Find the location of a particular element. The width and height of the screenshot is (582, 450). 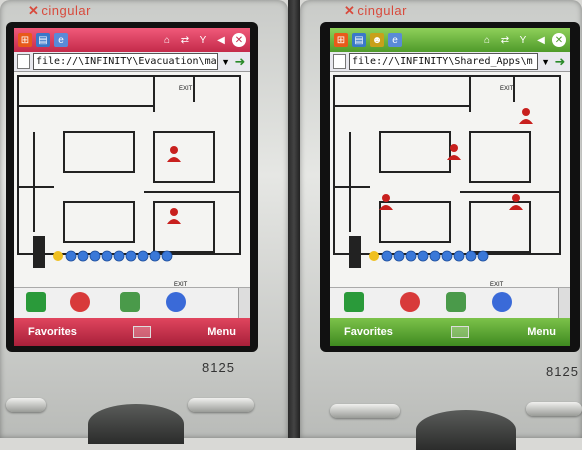

right-model-number: 8125 is located at coordinates (562, 371).